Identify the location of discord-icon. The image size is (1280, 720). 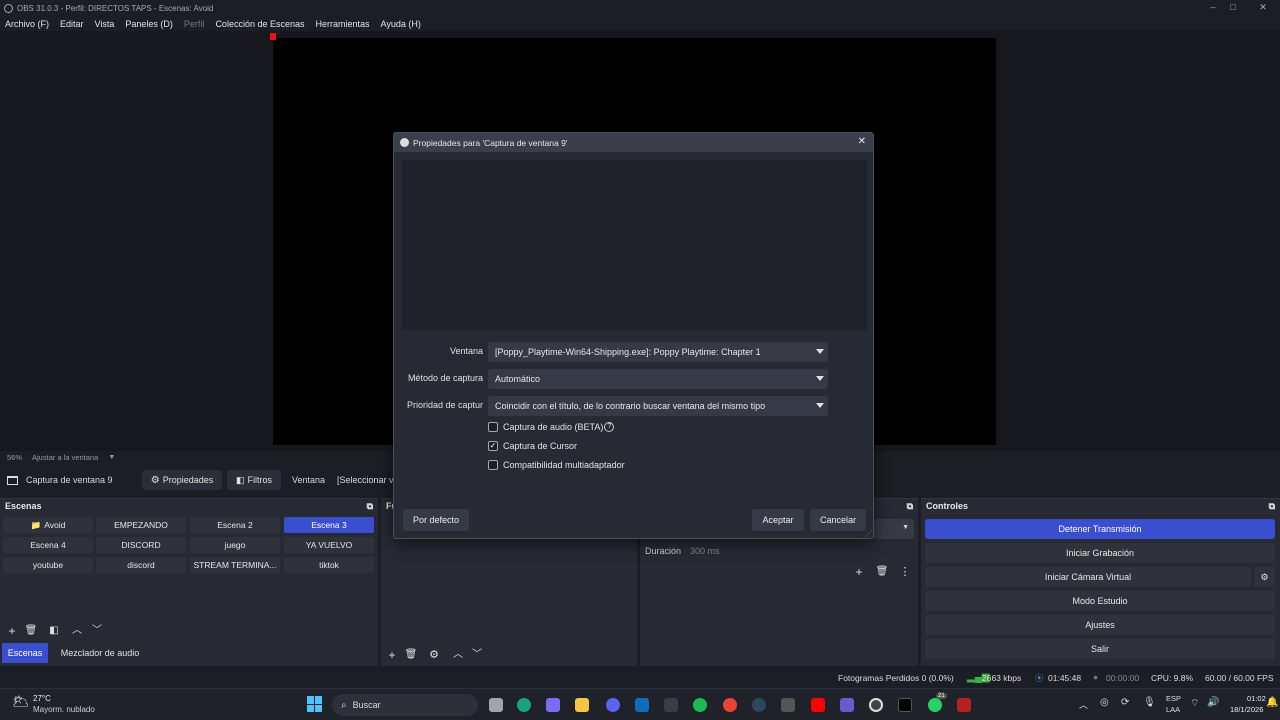
(613, 705).